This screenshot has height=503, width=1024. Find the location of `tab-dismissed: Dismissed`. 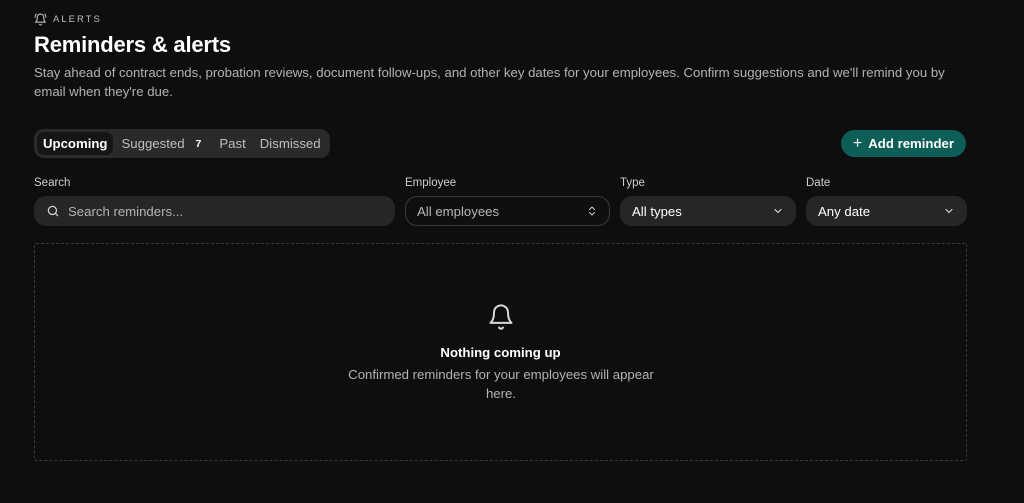

tab-dismissed: Dismissed is located at coordinates (290, 143).